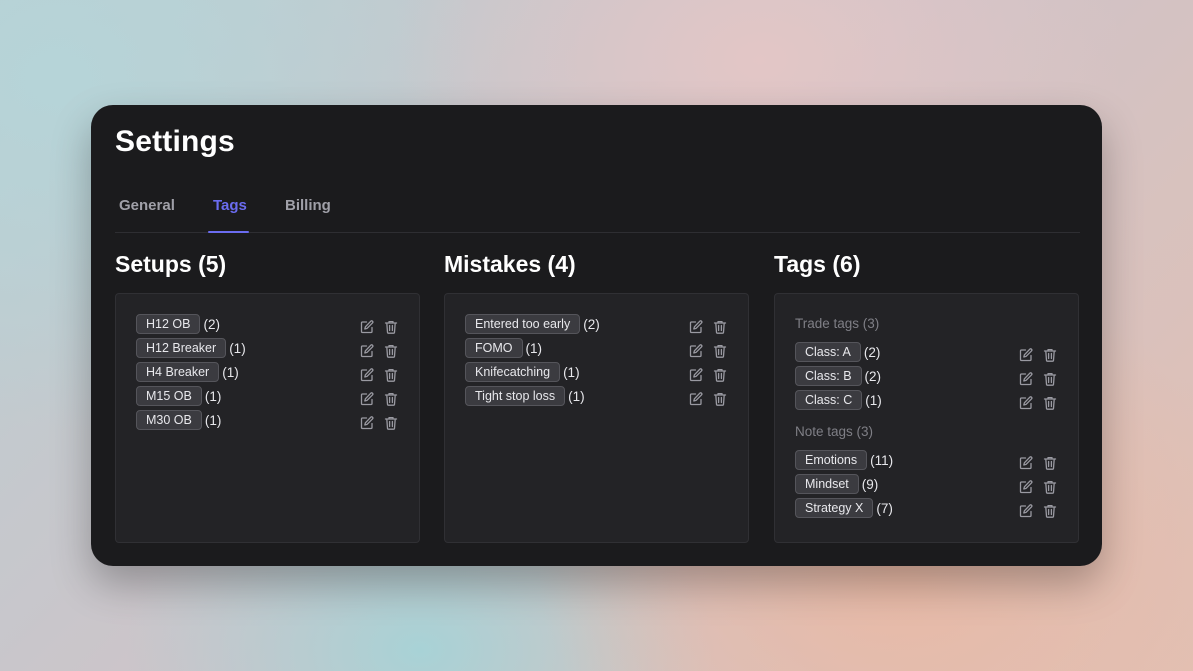  Describe the element at coordinates (175, 141) in the screenshot. I see `page-title: Settings` at that location.